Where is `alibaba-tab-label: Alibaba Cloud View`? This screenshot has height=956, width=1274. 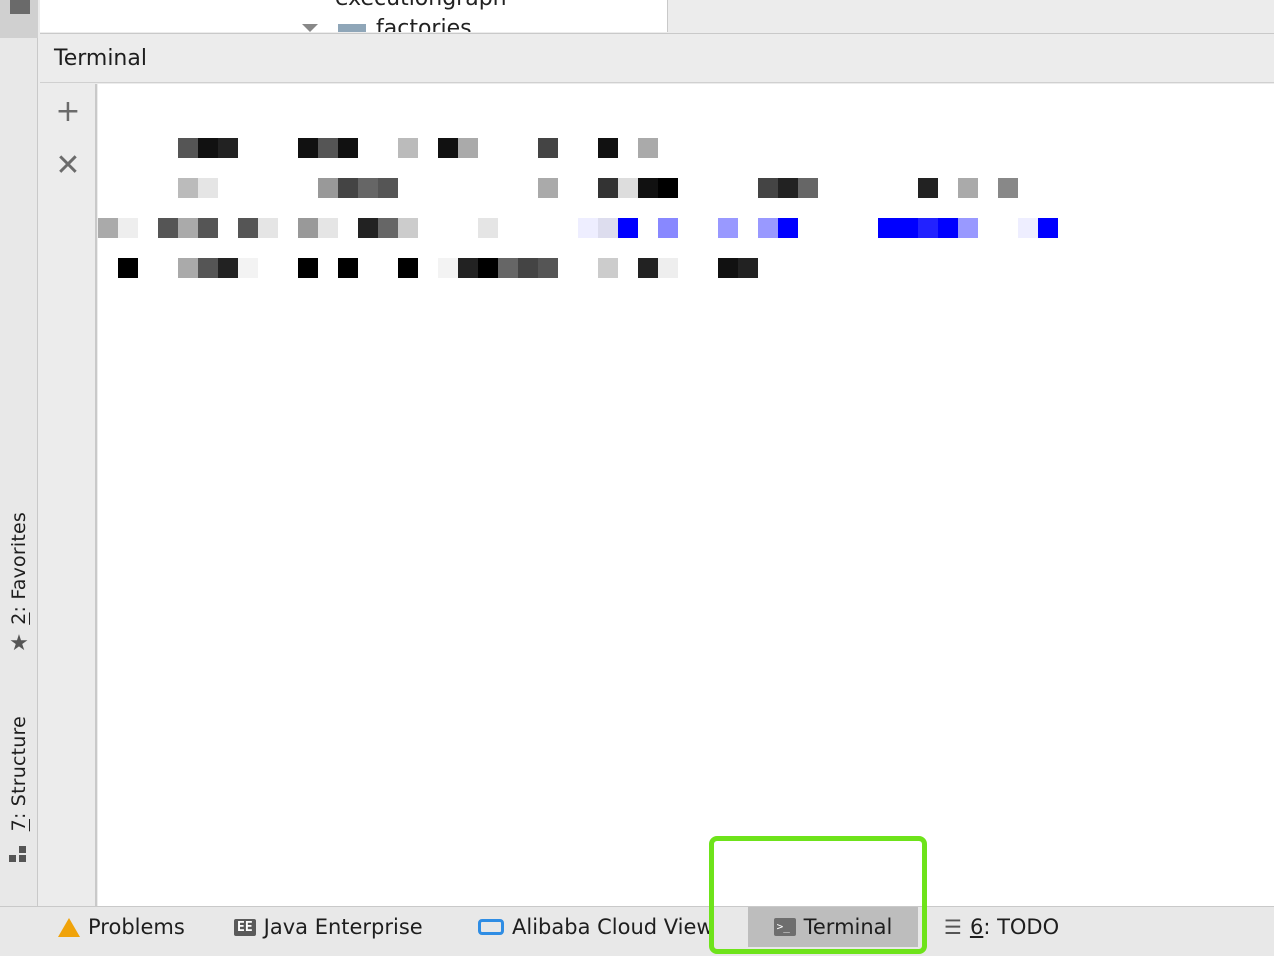 alibaba-tab-label: Alibaba Cloud View is located at coordinates (613, 927).